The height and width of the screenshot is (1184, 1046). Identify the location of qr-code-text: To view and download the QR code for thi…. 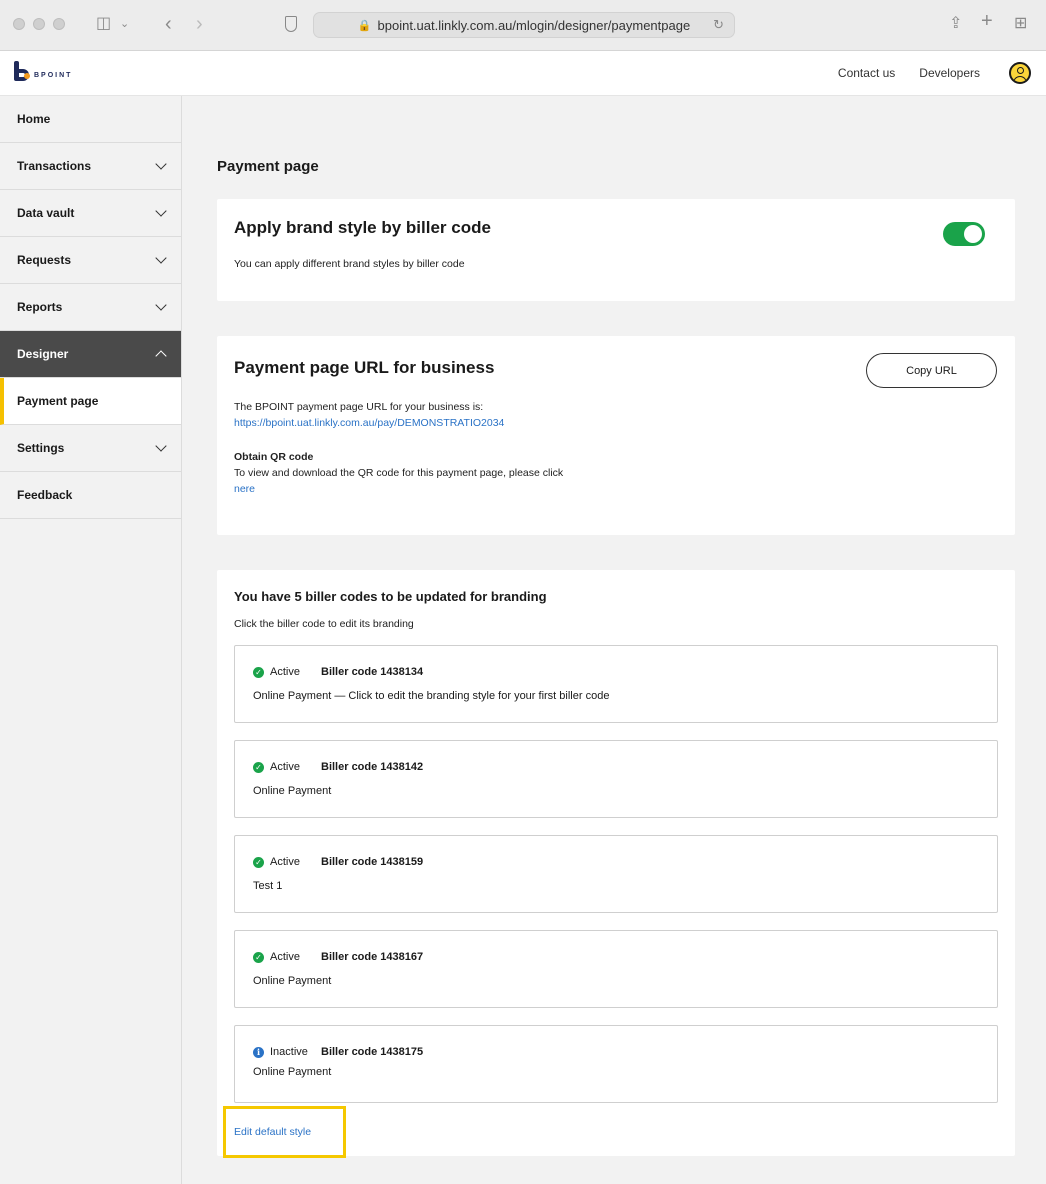
(399, 473).